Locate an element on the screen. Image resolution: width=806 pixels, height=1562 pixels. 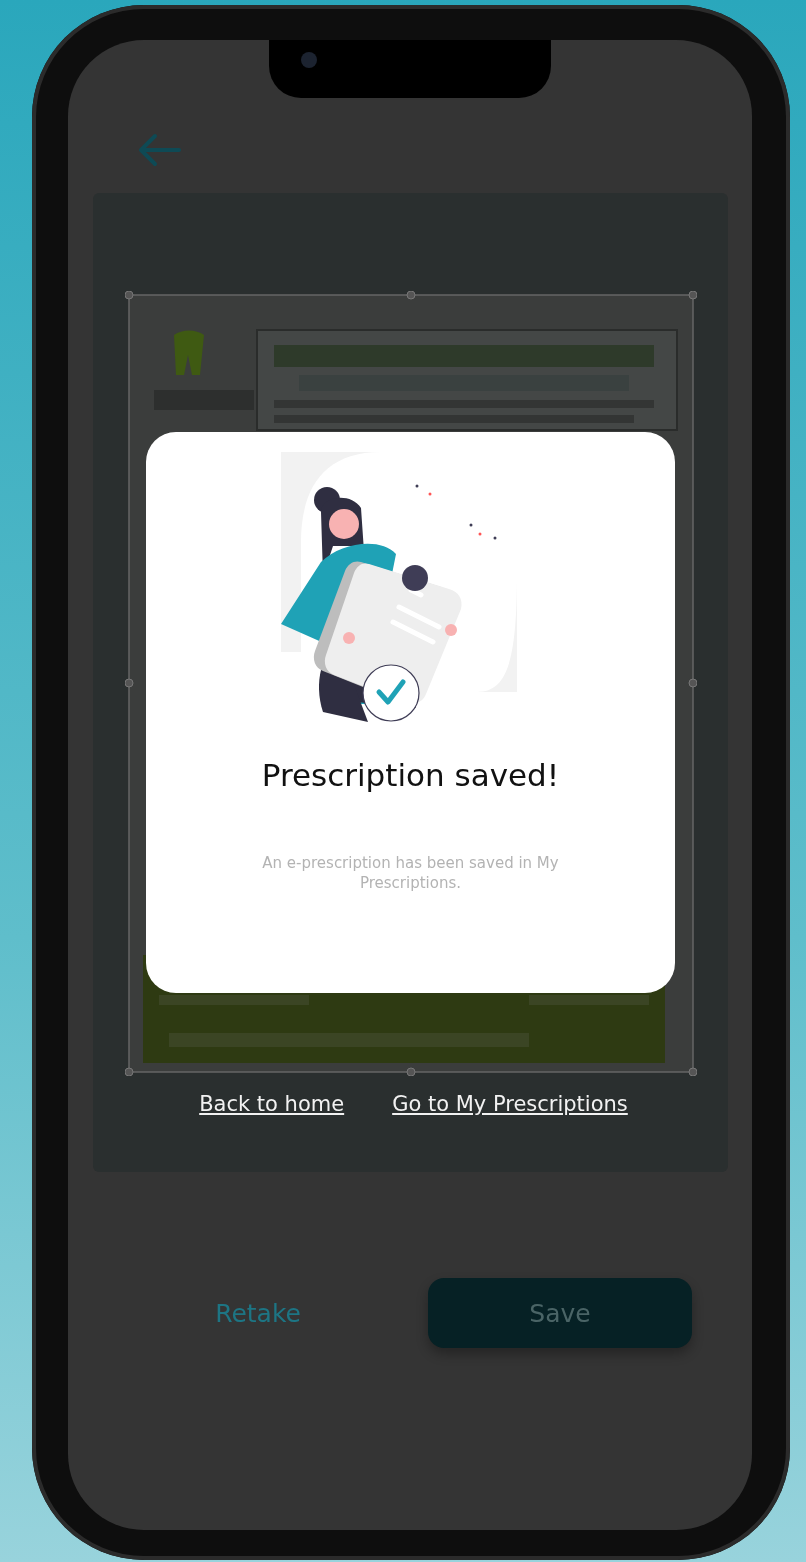
camera-icon is located at coordinates (309, 60).